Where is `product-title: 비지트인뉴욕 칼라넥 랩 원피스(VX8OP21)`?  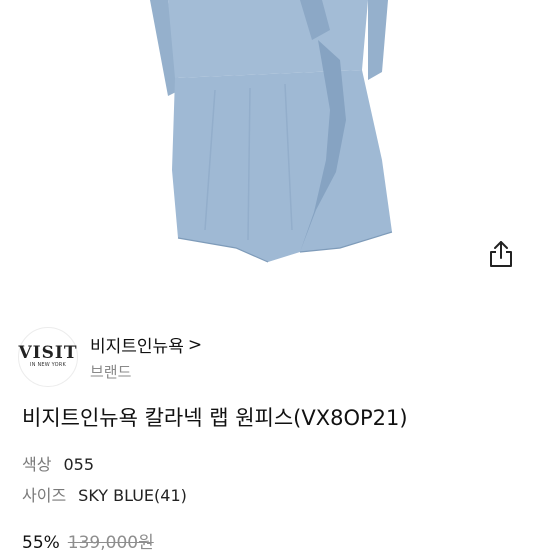 product-title: 비지트인뉴욕 칼라넥 랩 원피스(VX8OP21) is located at coordinates (215, 418).